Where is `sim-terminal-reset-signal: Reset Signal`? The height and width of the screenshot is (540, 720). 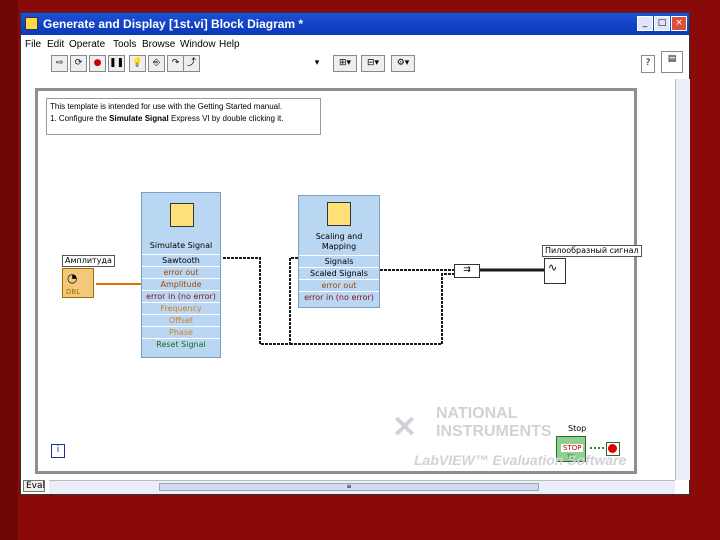
sim-terminal-reset-signal: Reset Signal is located at coordinates (181, 344).